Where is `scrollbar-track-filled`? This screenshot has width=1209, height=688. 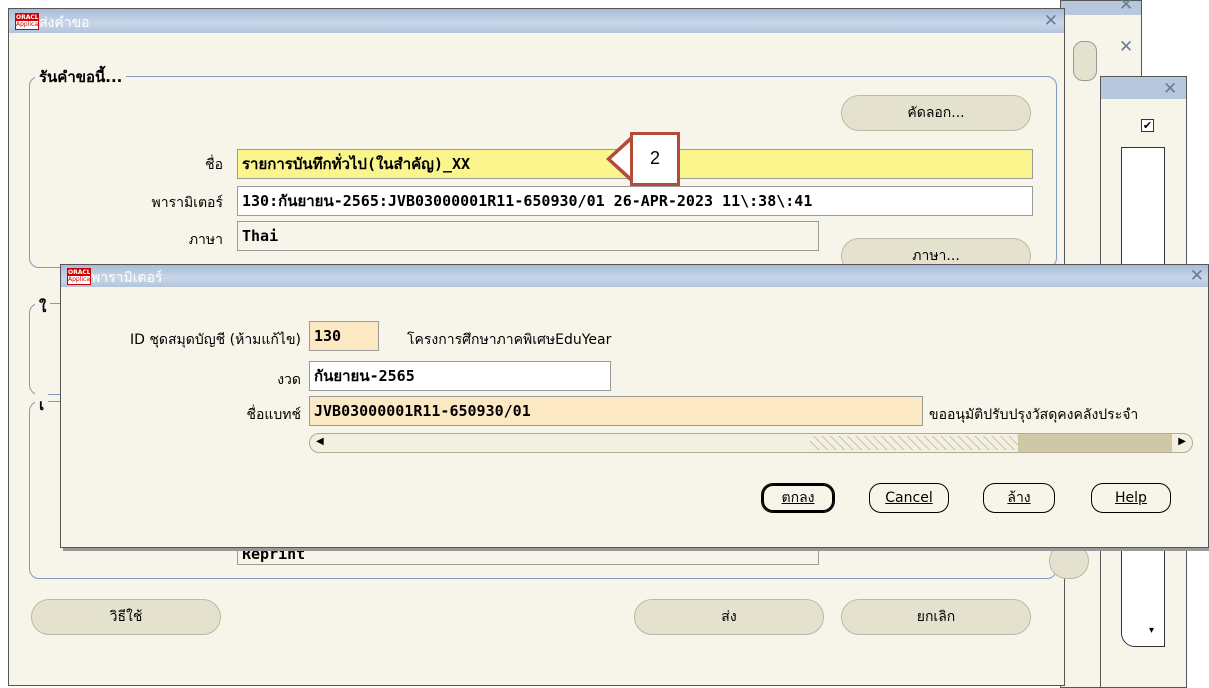
scrollbar-track-filled is located at coordinates (1095, 443).